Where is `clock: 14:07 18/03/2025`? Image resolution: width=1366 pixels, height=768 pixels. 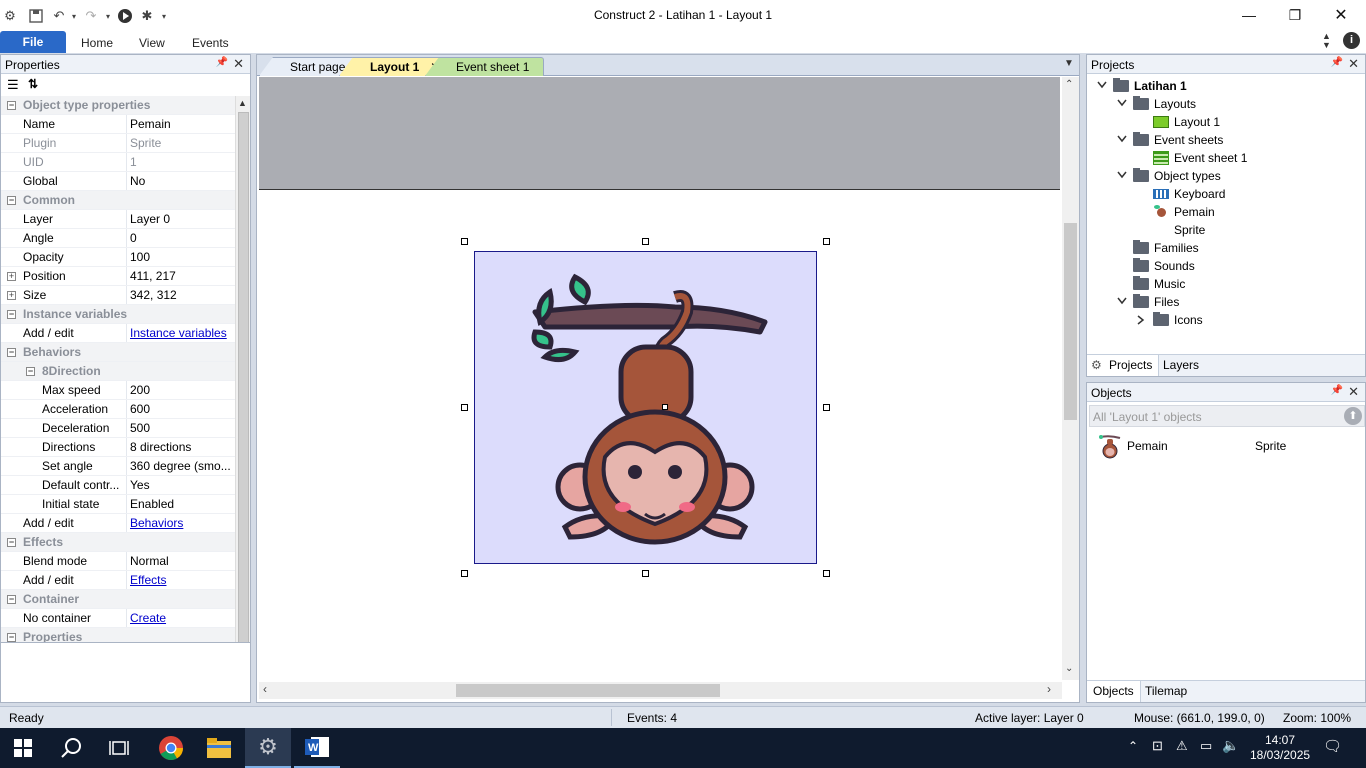 clock: 14:07 18/03/2025 is located at coordinates (1280, 748).